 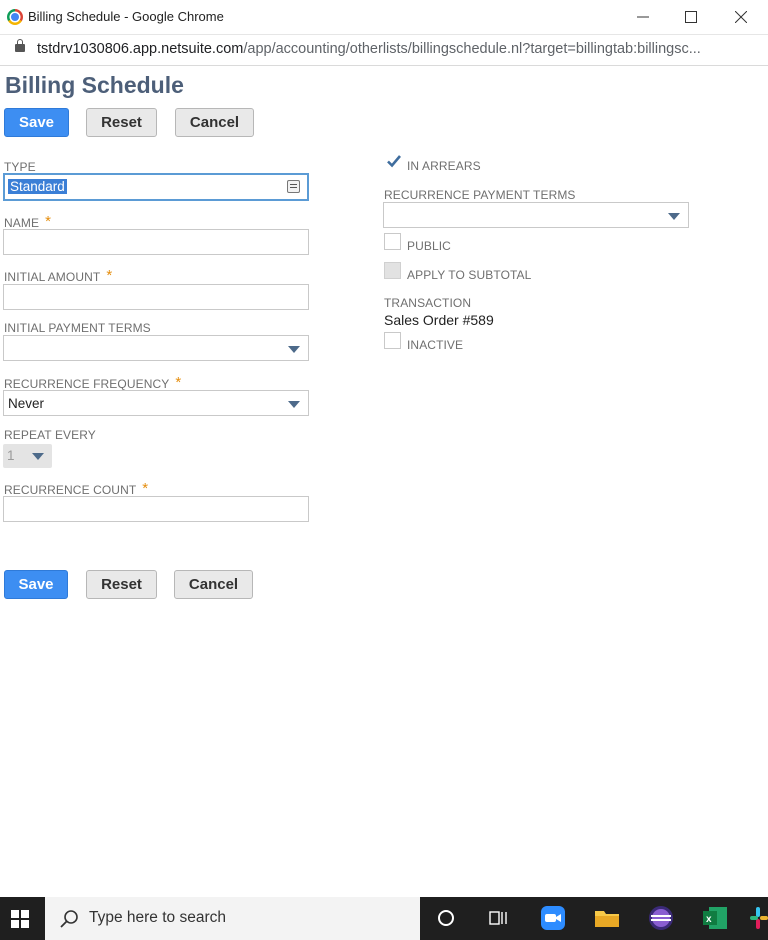 I want to click on minimize-button, so click(x=643, y=17).